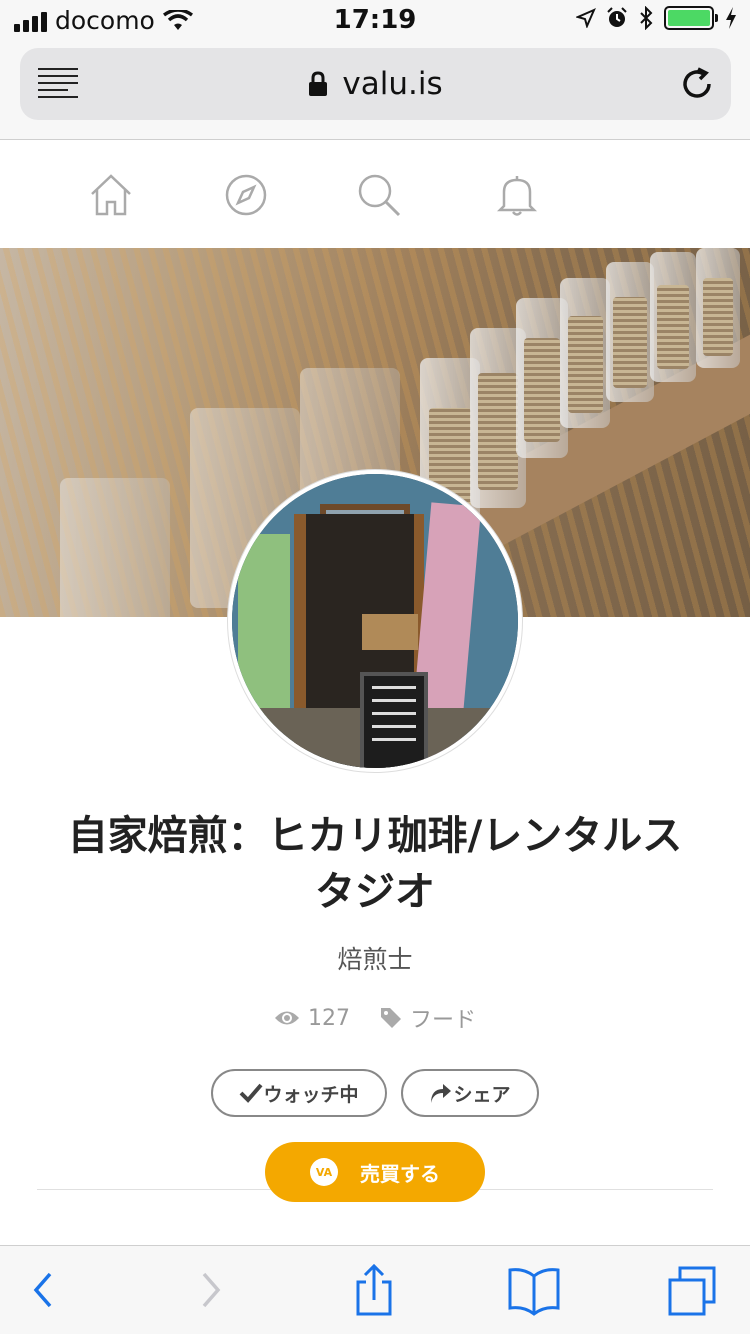 The image size is (750, 1334). What do you see at coordinates (311, 1094) in the screenshot?
I see `watch-label: ウォッチ中` at bounding box center [311, 1094].